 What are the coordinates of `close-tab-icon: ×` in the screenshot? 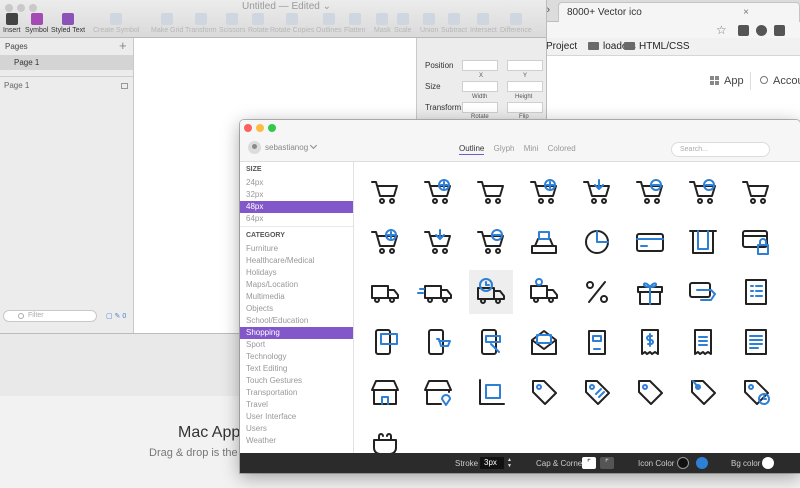 It's located at (746, 12).